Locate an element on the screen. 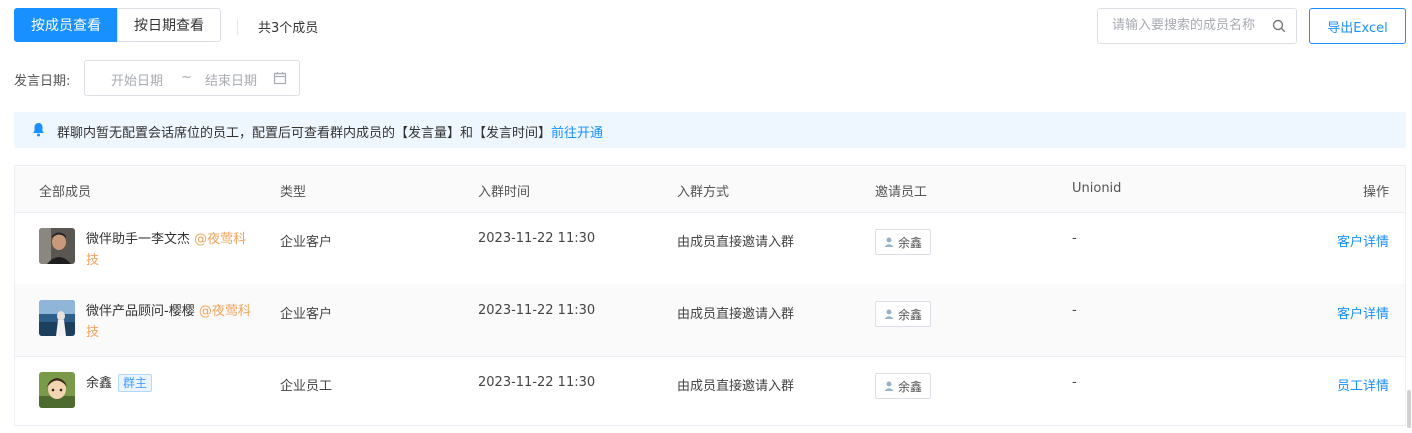 Image resolution: width=1412 pixels, height=433 pixels. start-date-input: 开始日期 is located at coordinates (137, 79).